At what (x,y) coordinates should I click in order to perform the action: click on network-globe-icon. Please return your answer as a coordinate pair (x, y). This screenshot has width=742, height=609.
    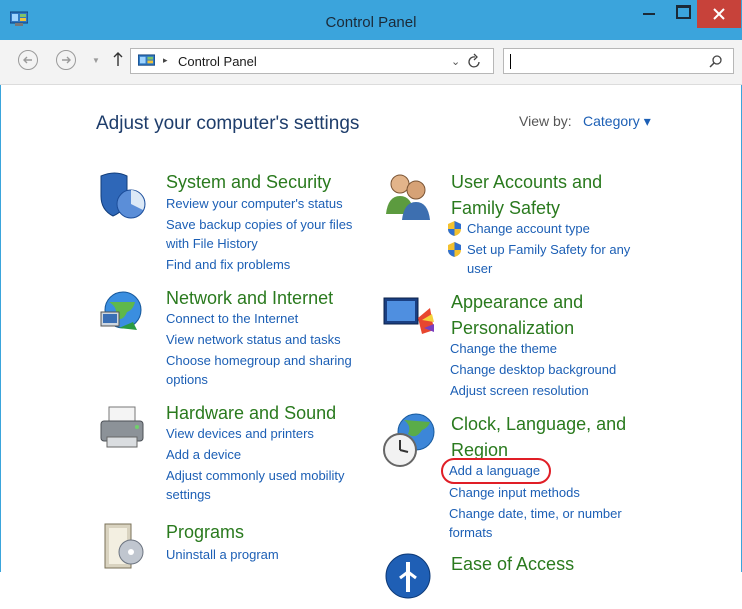
    Looking at the image, I should click on (123, 314).